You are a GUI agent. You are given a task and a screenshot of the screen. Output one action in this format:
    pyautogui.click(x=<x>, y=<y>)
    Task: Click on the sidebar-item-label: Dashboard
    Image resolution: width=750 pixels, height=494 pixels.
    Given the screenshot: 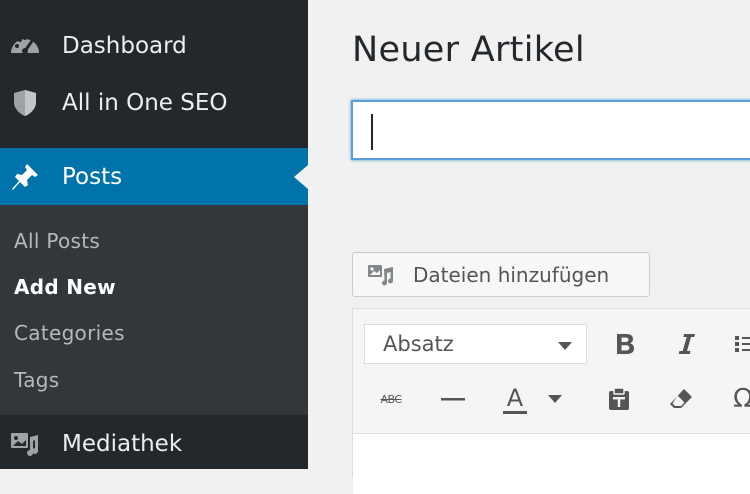 What is the action you would take?
    pyautogui.click(x=124, y=46)
    